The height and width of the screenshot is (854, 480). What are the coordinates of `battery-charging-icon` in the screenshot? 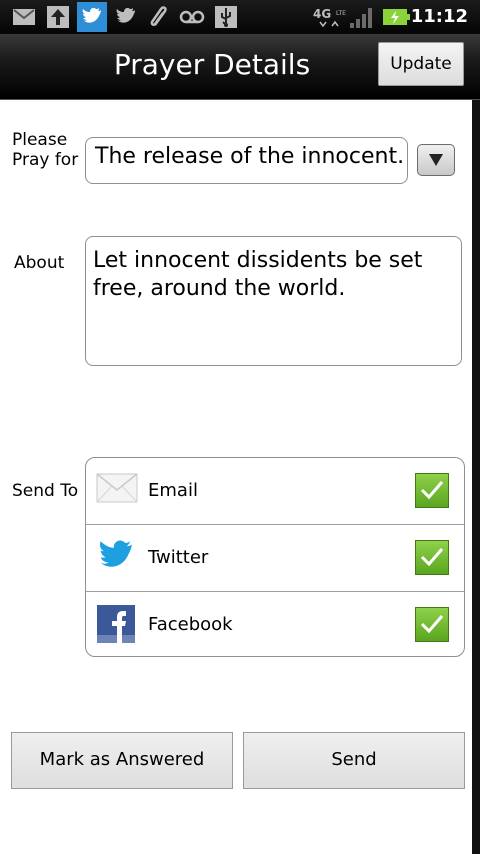 It's located at (397, 17).